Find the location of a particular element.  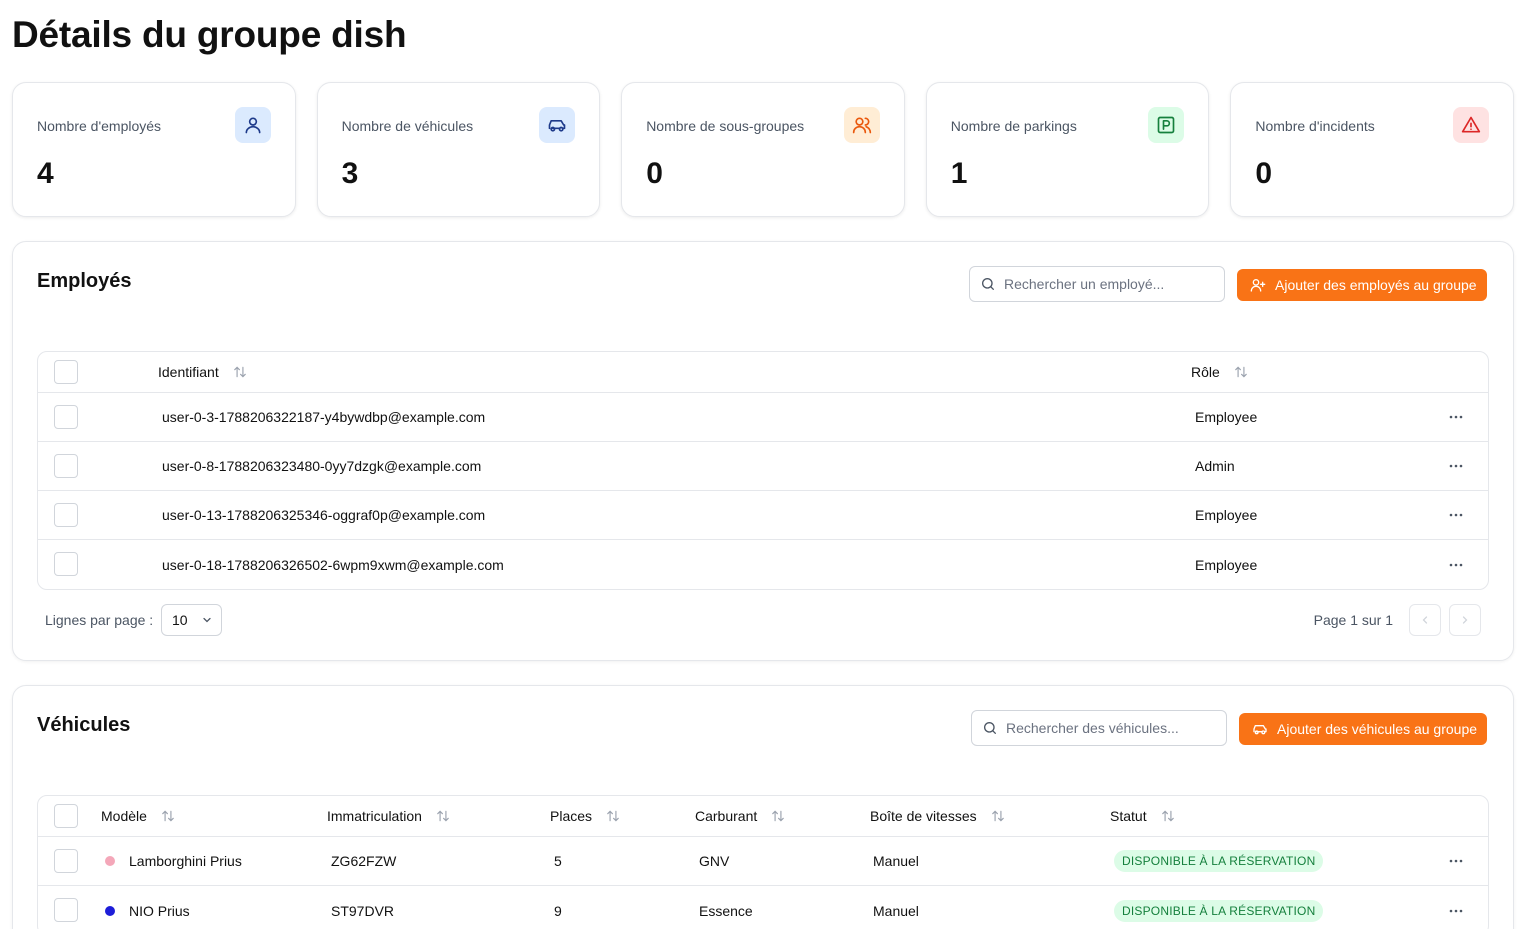

column-seats: Places is located at coordinates (585, 816).